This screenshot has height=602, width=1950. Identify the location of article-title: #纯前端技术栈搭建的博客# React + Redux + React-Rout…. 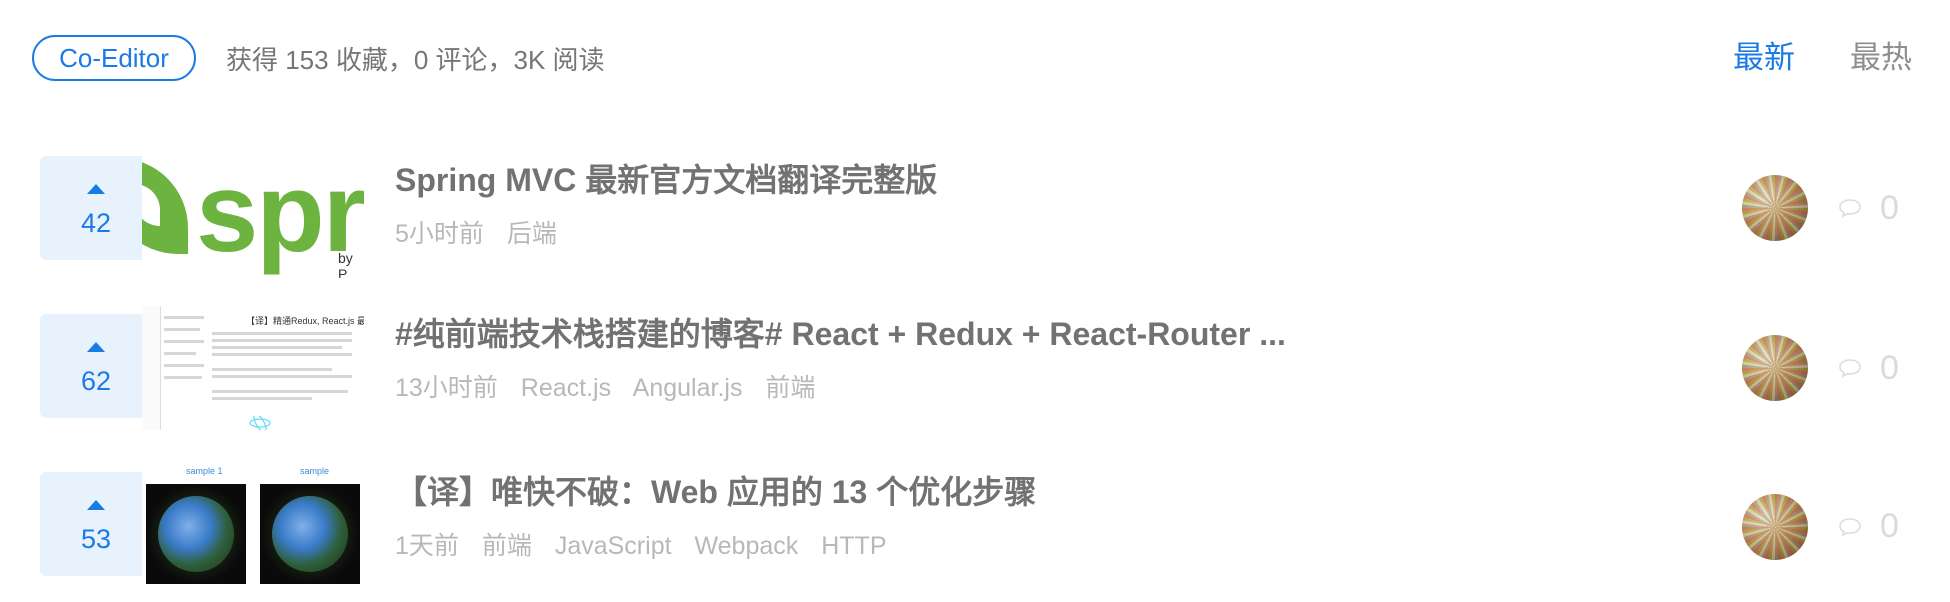
(840, 334).